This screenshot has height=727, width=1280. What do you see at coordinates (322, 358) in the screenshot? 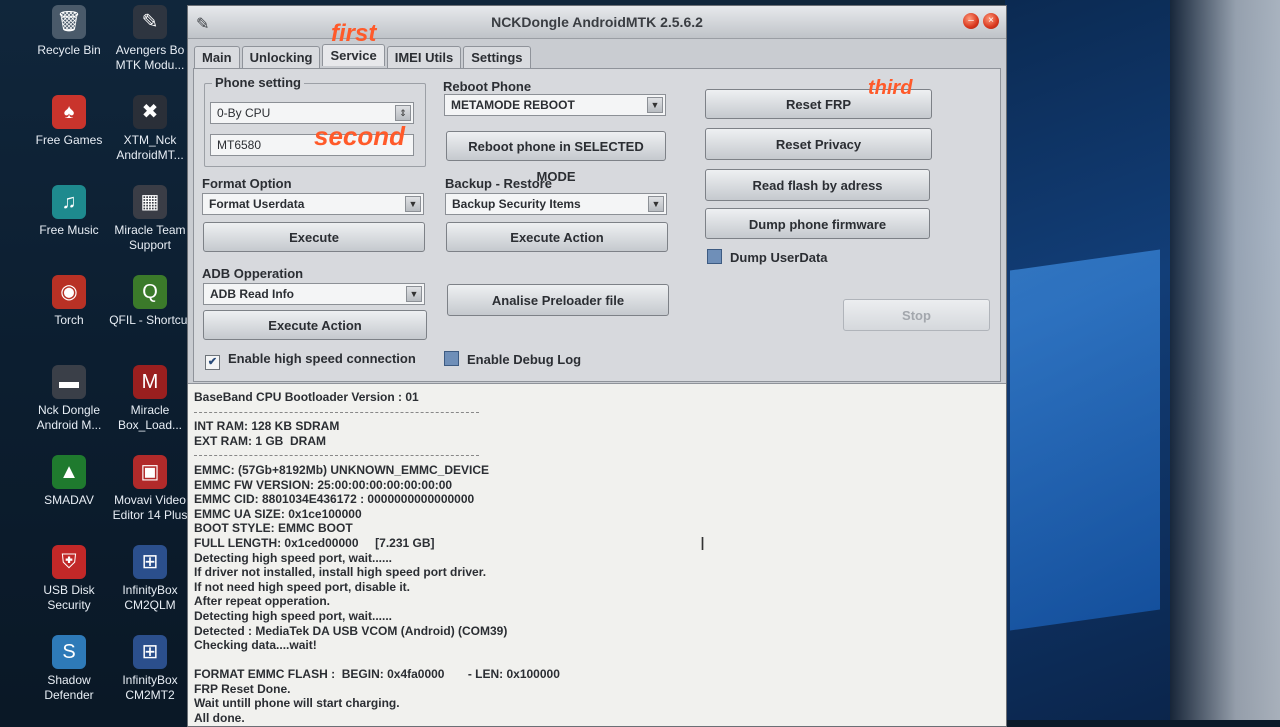
I see `high-speed-connection-label: Enable high speed connection` at bounding box center [322, 358].